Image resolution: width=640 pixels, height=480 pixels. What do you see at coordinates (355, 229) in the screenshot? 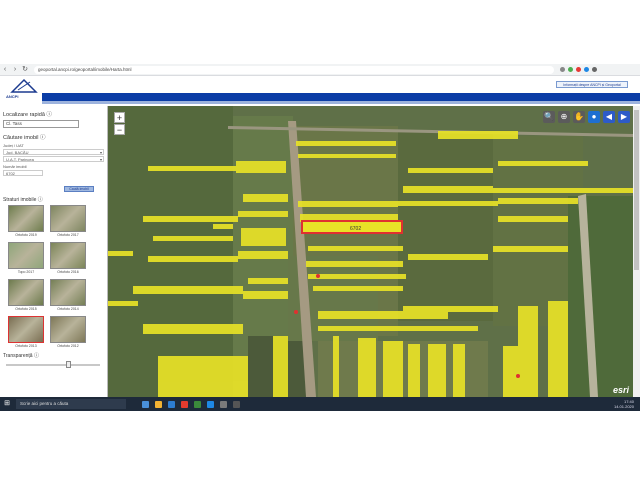
I see `selected-parcel-label: 6702` at bounding box center [355, 229].